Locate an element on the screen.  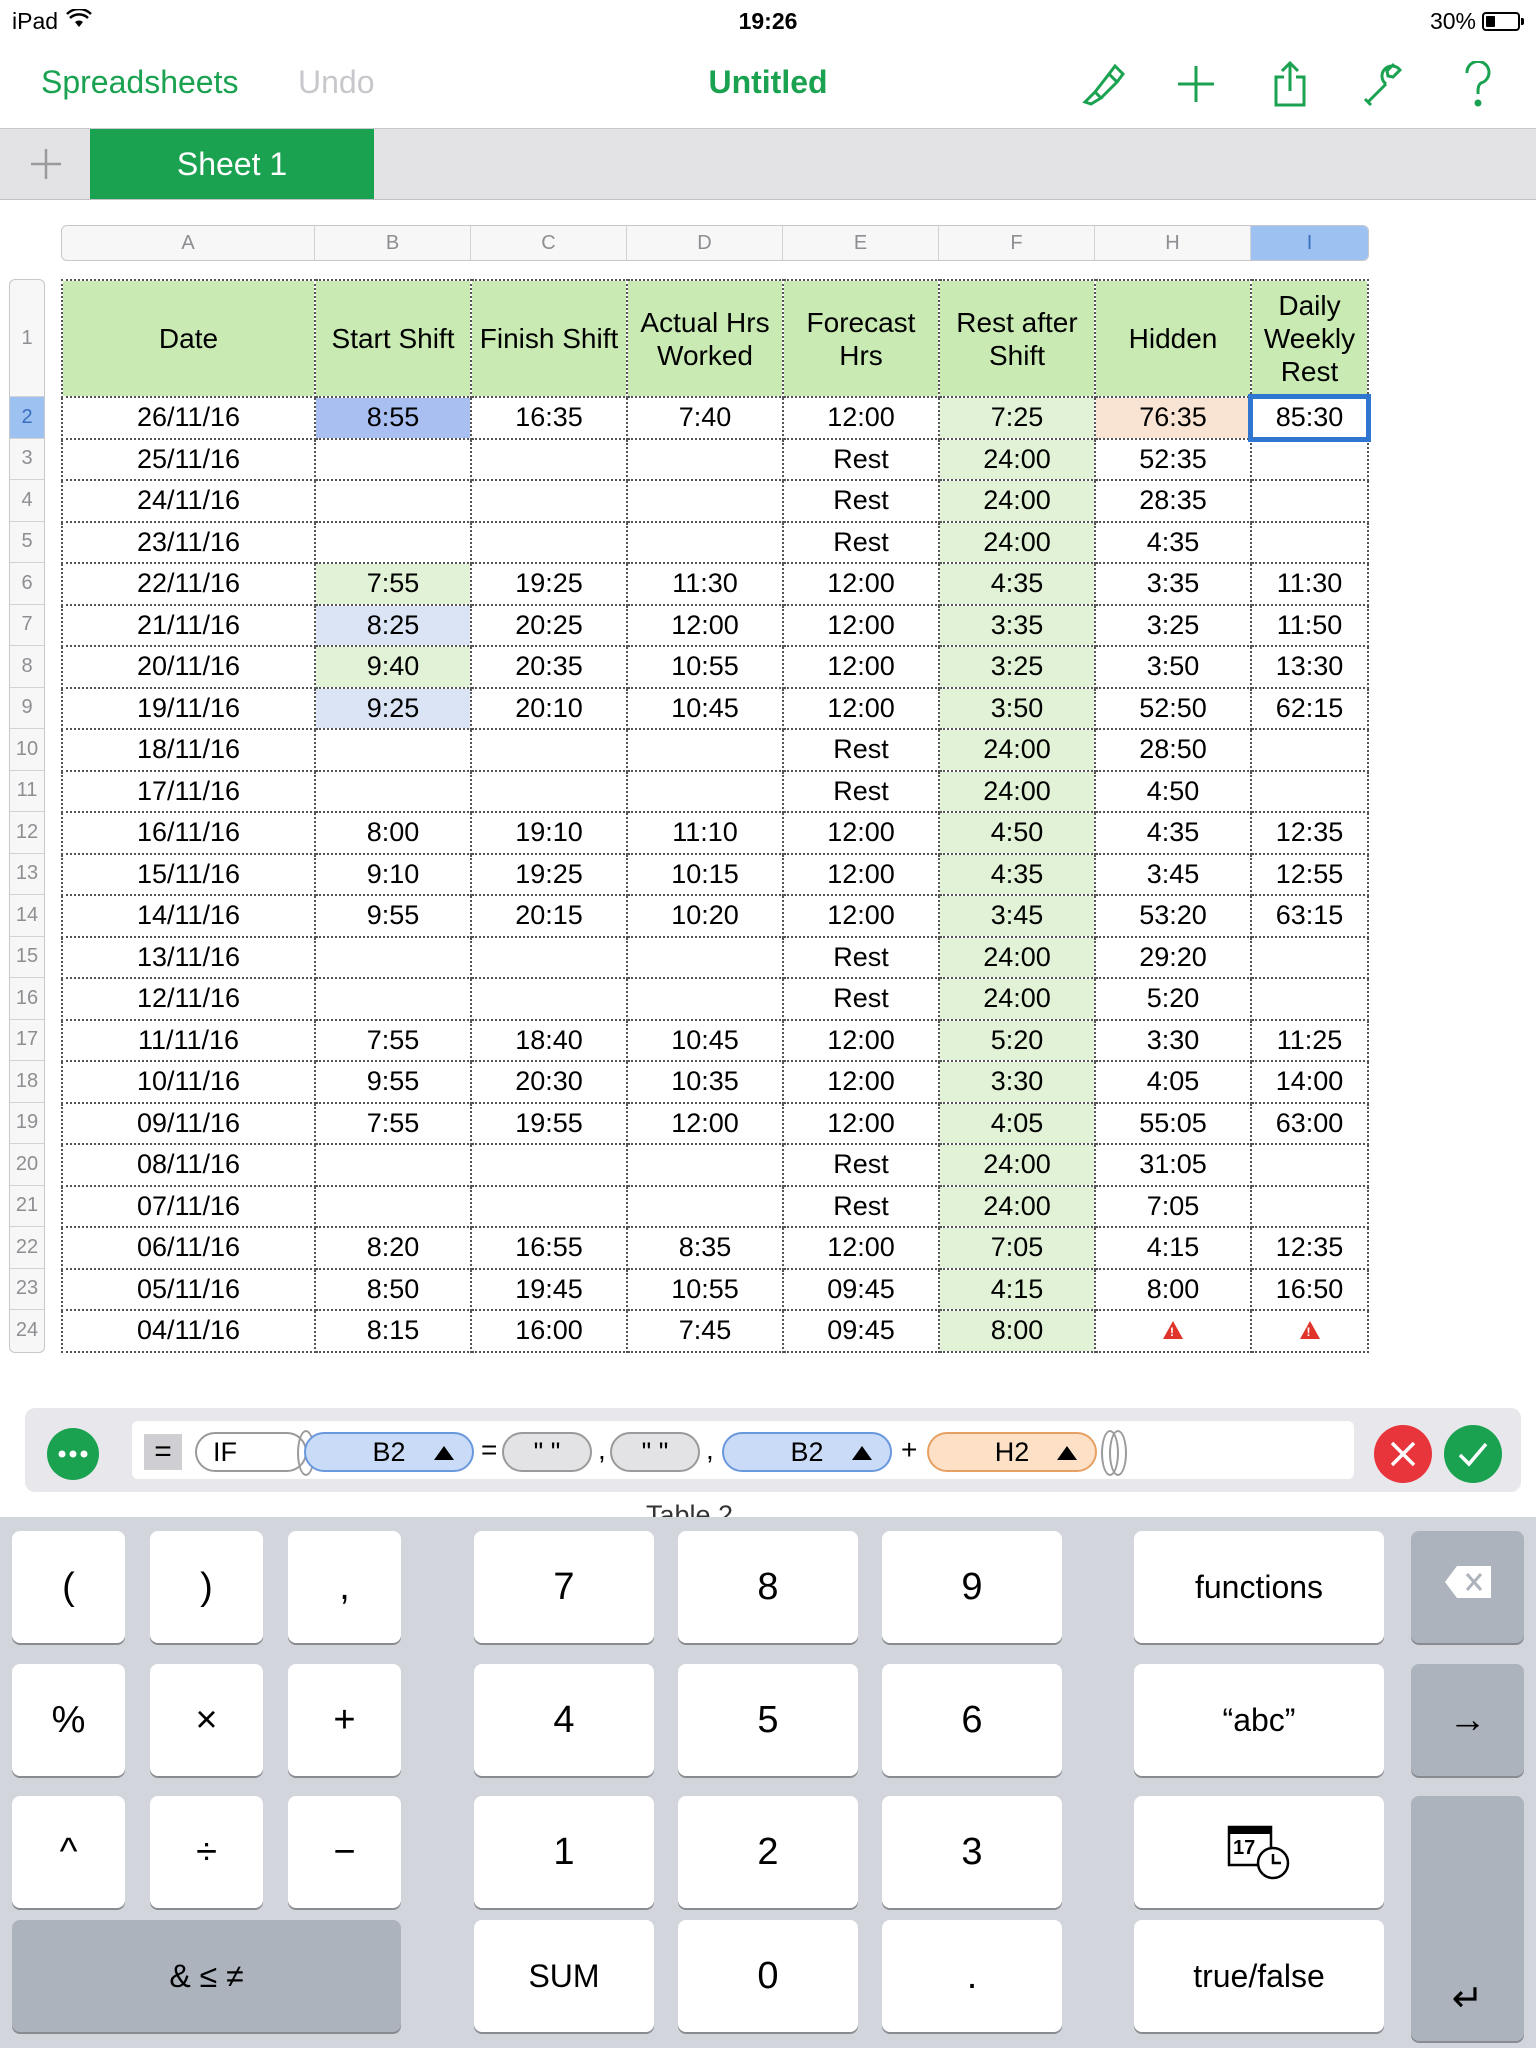
cell-date: 18/11/16 is located at coordinates (188, 750).